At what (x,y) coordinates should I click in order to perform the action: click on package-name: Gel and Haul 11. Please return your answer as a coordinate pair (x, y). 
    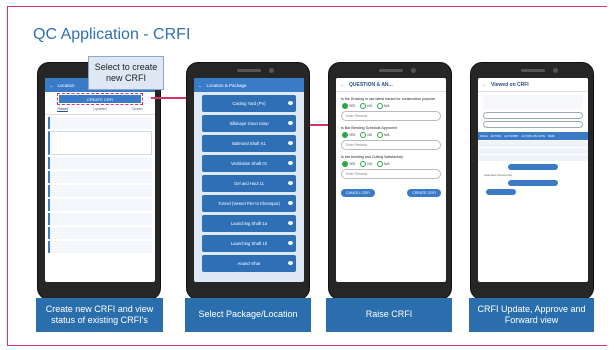
    Looking at the image, I should click on (249, 183).